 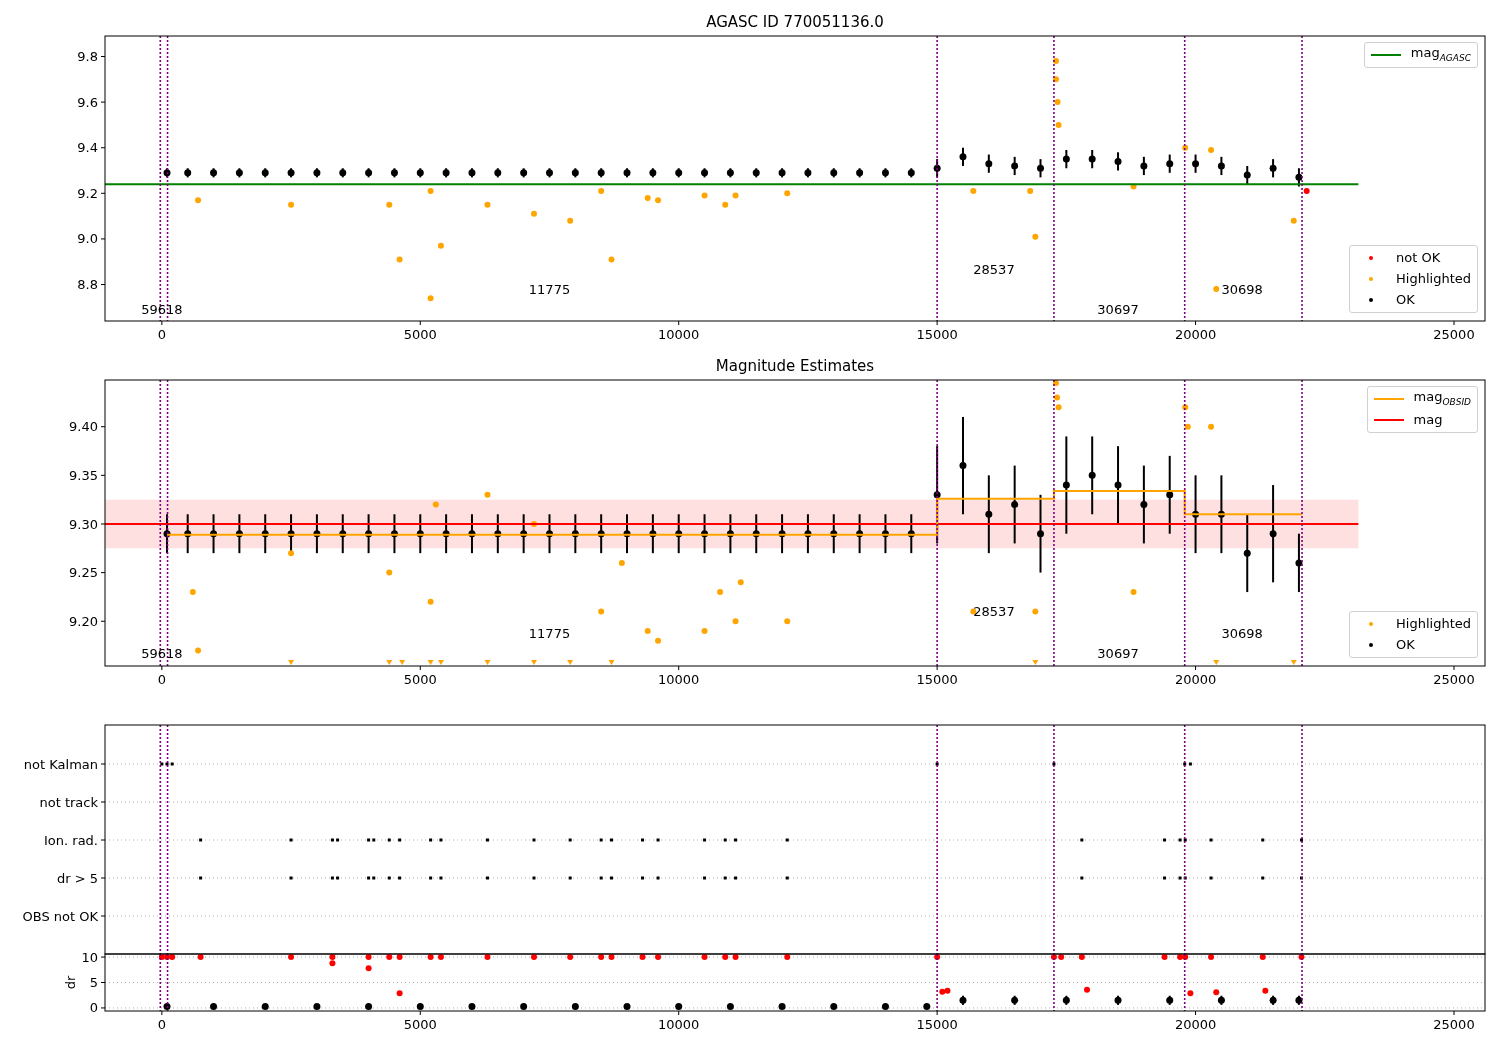 What do you see at coordinates (1428, 420) in the screenshot?
I see `legend-label: mag` at bounding box center [1428, 420].